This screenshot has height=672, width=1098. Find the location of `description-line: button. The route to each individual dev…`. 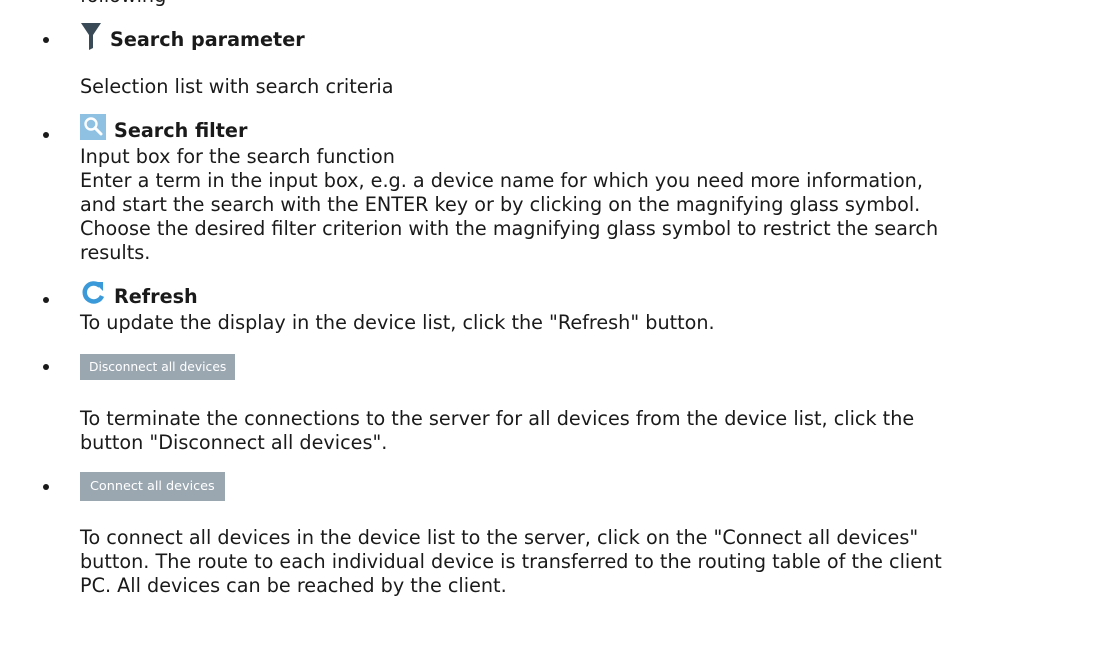

description-line: button. The route to each individual dev… is located at coordinates (511, 561).